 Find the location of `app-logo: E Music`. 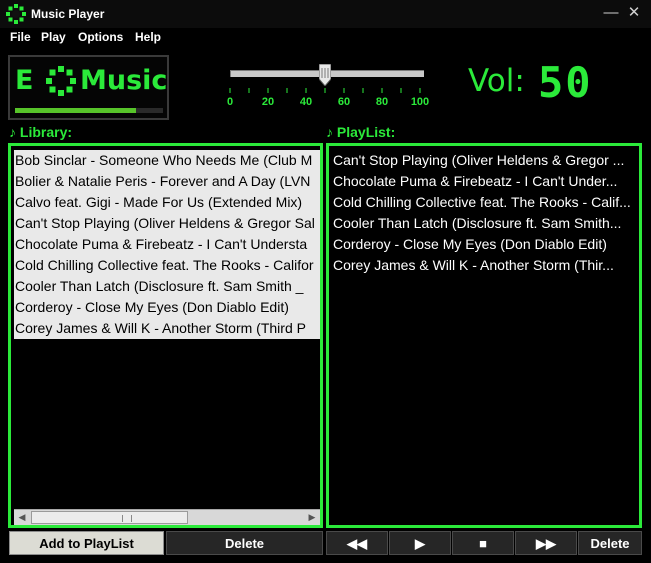

app-logo: E Music is located at coordinates (88, 87).